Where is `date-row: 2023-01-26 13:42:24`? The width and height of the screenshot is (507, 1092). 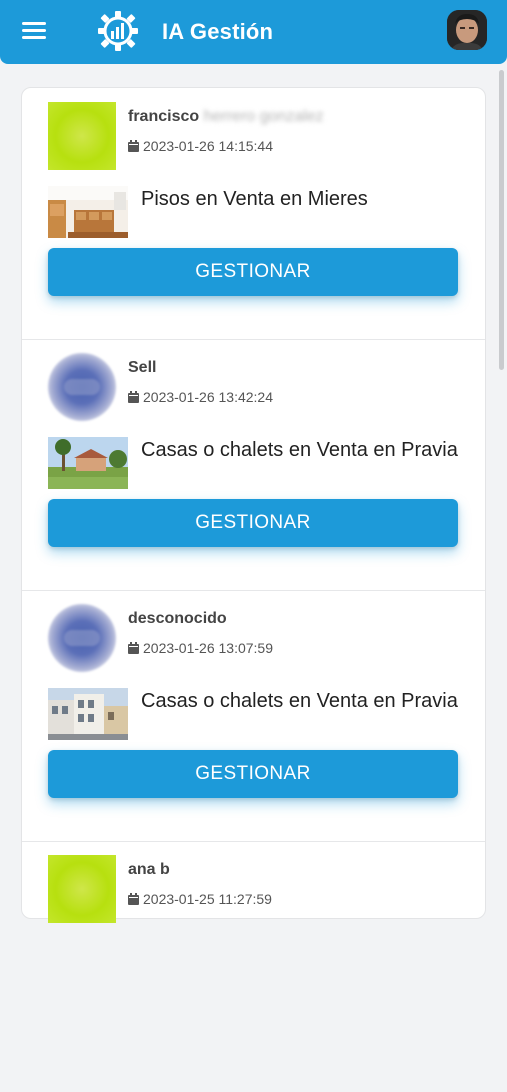
date-row: 2023-01-26 13:42:24 is located at coordinates (200, 397).